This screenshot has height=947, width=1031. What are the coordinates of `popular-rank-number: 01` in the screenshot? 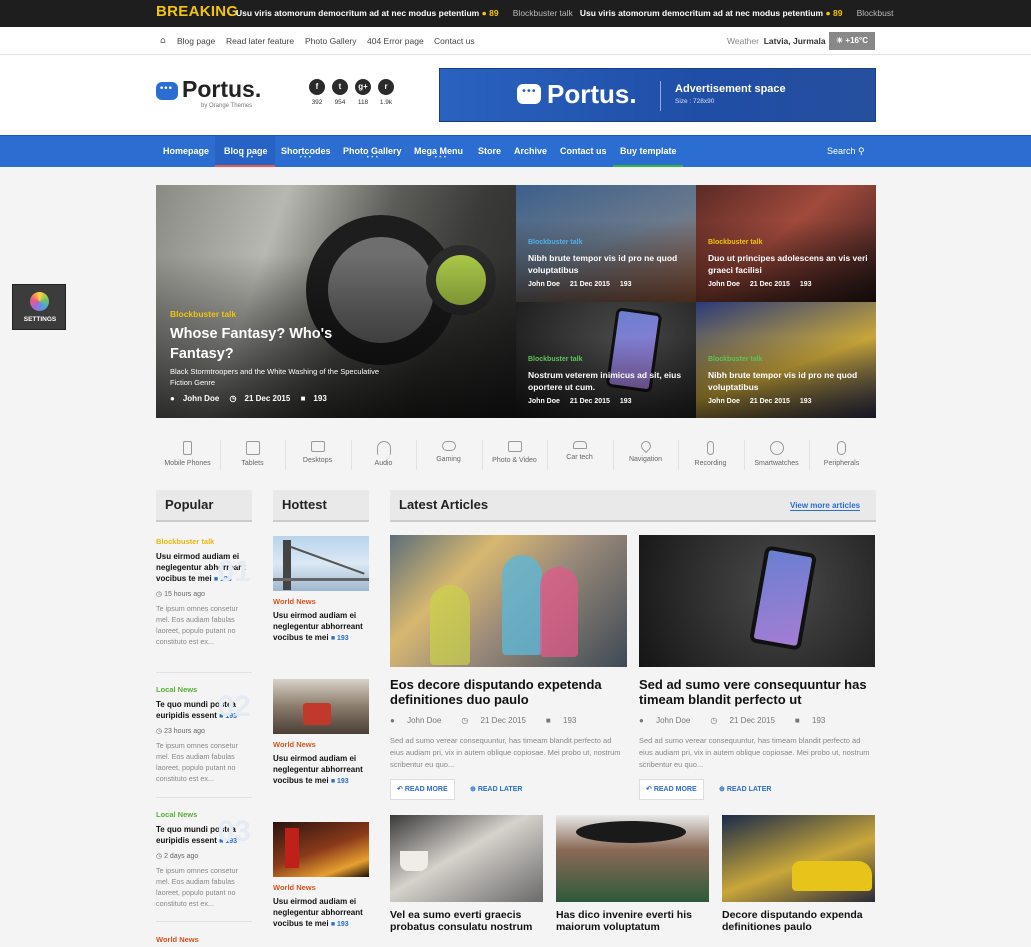 It's located at (234, 571).